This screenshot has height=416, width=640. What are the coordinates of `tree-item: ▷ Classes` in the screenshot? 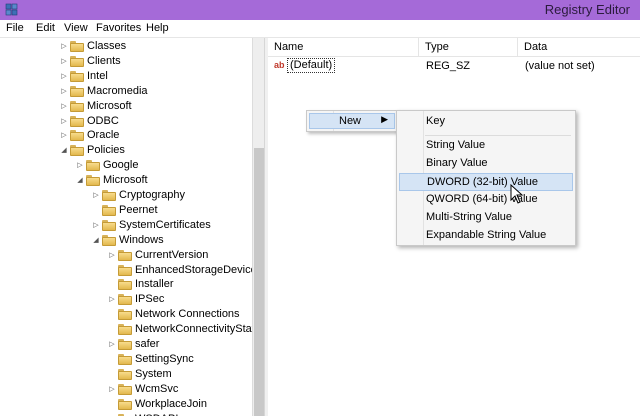 It's located at (126, 46).